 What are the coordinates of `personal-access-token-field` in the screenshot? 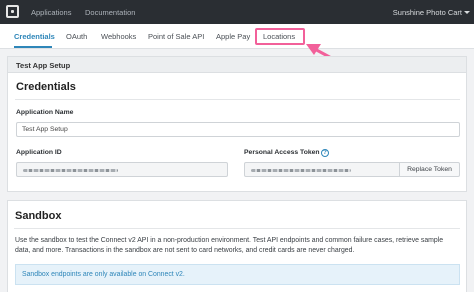 It's located at (322, 169).